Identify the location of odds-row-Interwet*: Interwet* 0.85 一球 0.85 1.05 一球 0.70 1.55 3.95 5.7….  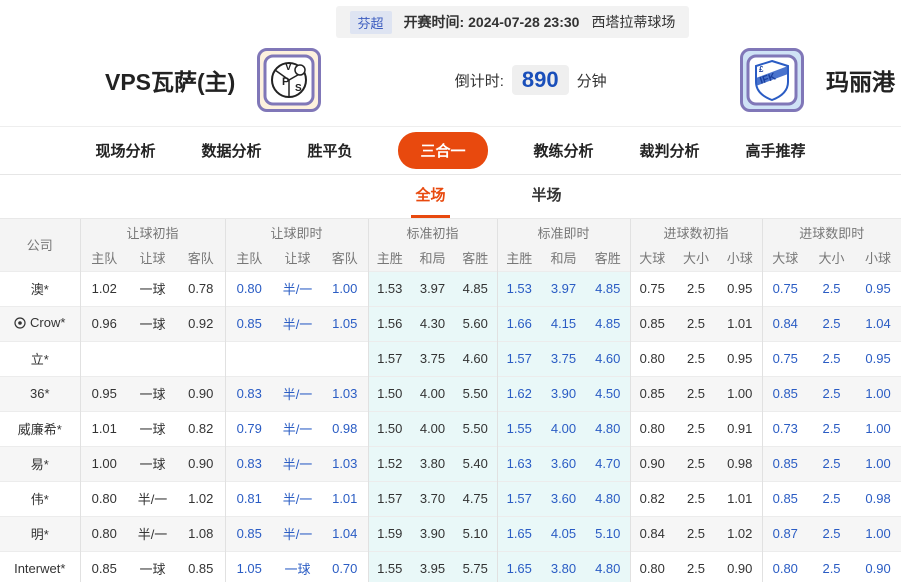
(450, 566).